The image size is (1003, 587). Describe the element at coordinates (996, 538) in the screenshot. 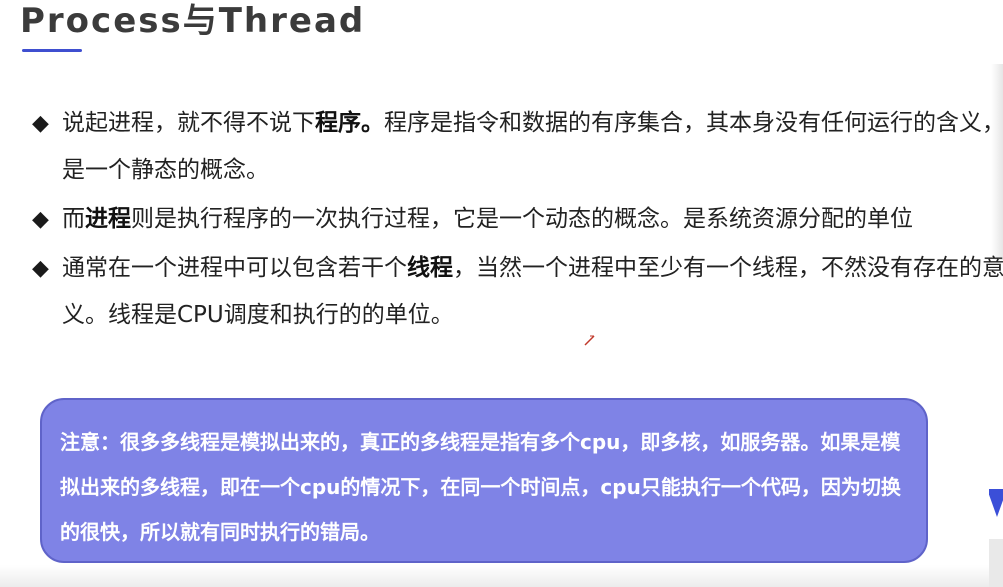

I see `corner-decoration` at that location.